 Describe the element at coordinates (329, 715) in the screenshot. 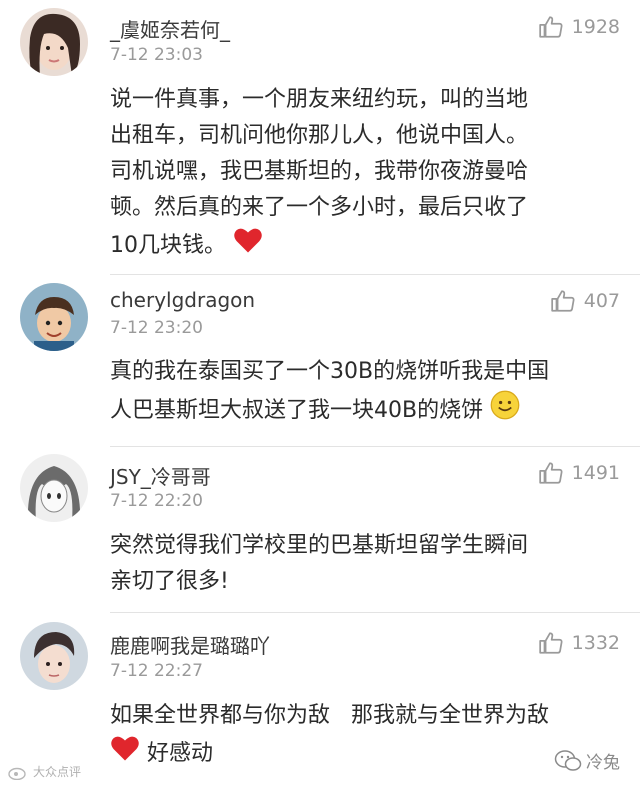

I see `text-line: 如果全世界都与你为敌 那我就与全世界为敌` at that location.